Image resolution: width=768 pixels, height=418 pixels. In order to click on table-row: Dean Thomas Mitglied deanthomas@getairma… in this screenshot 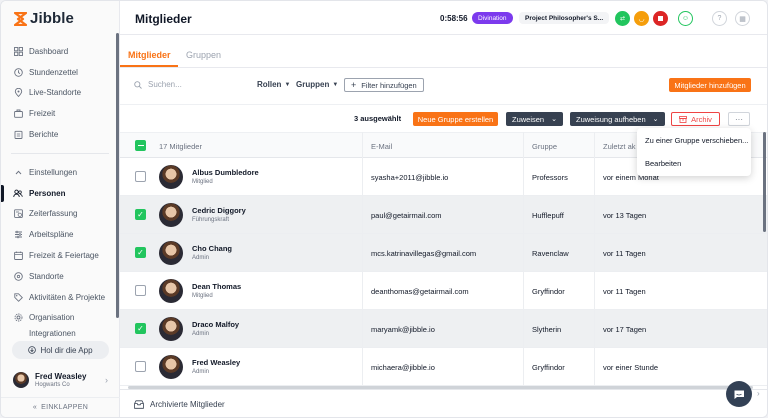, I will do `click(443, 291)`.